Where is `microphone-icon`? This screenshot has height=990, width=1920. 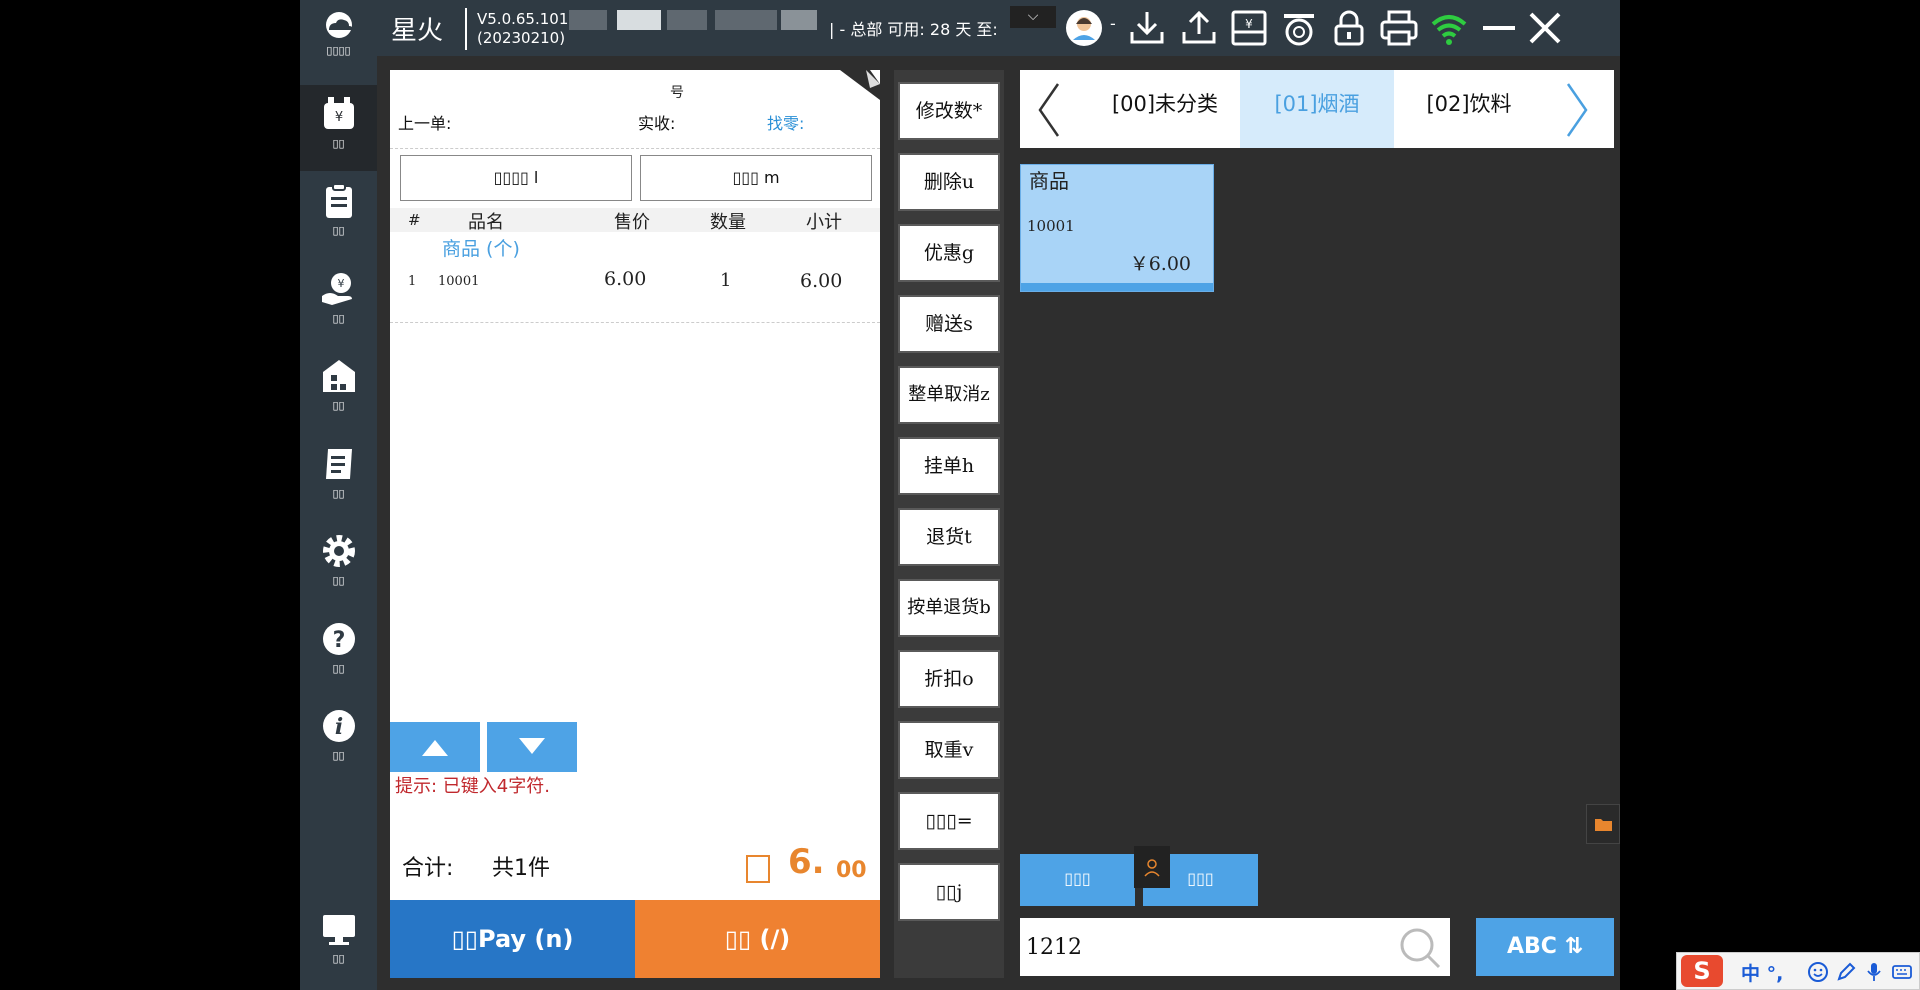
microphone-icon is located at coordinates (1874, 972).